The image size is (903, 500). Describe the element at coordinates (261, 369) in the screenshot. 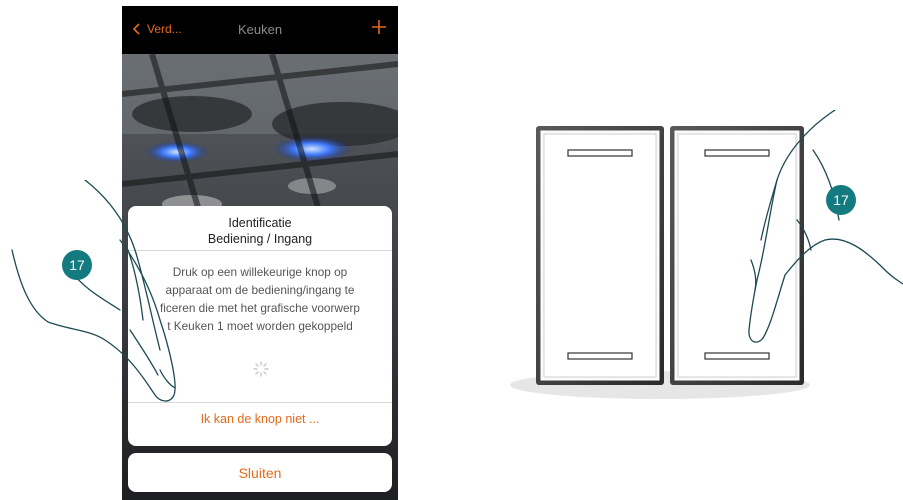

I see `loading-spinner-icon` at that location.